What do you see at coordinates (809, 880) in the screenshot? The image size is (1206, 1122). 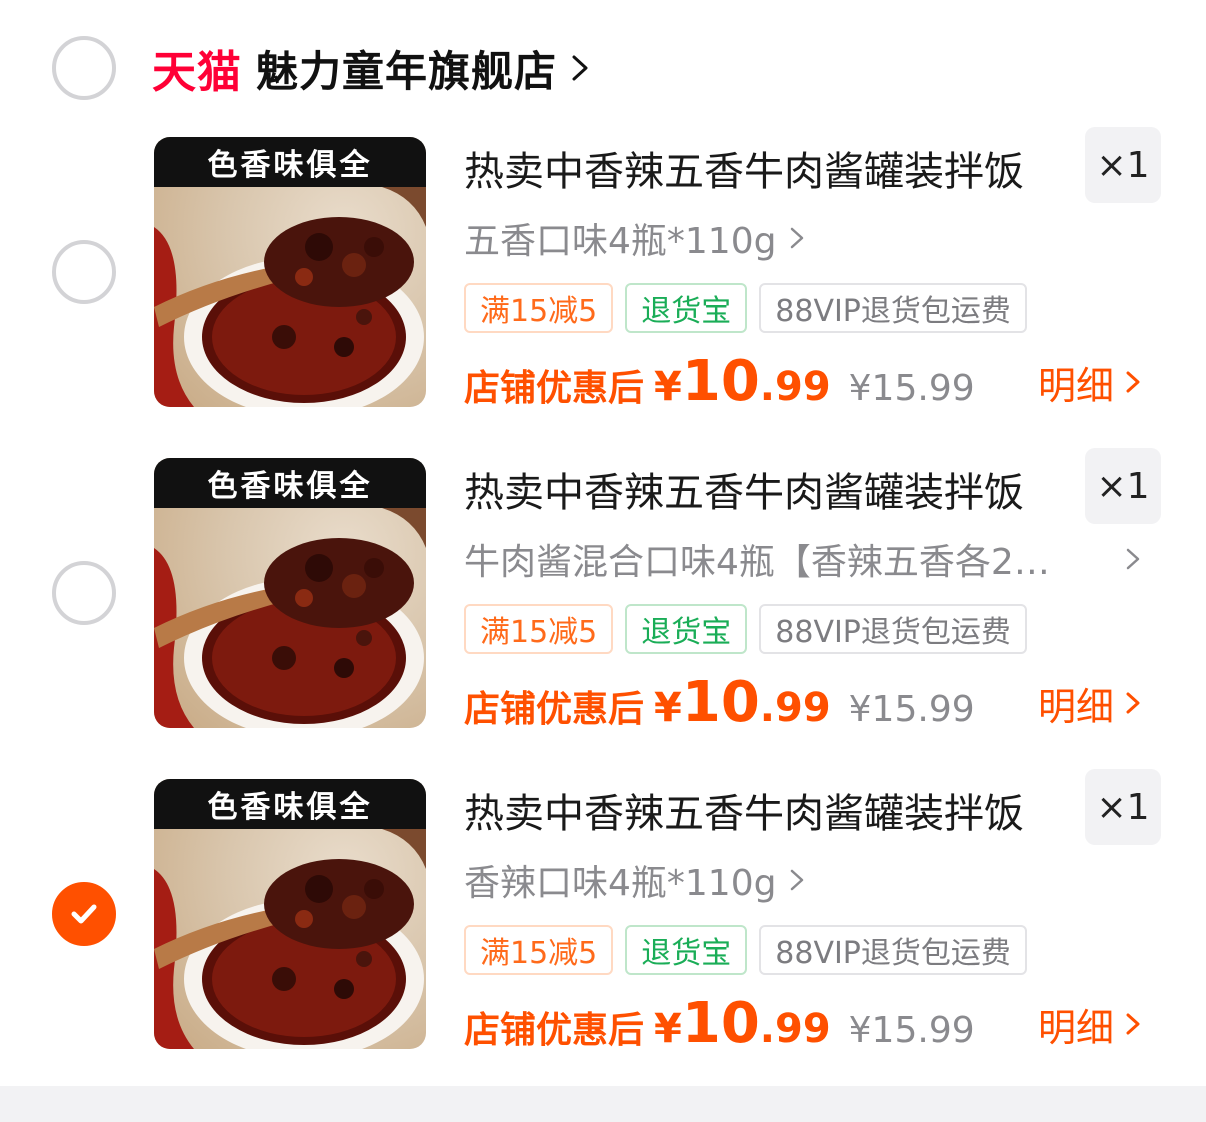 I see `spec-selector: 香辣口味4瓶*110g` at bounding box center [809, 880].